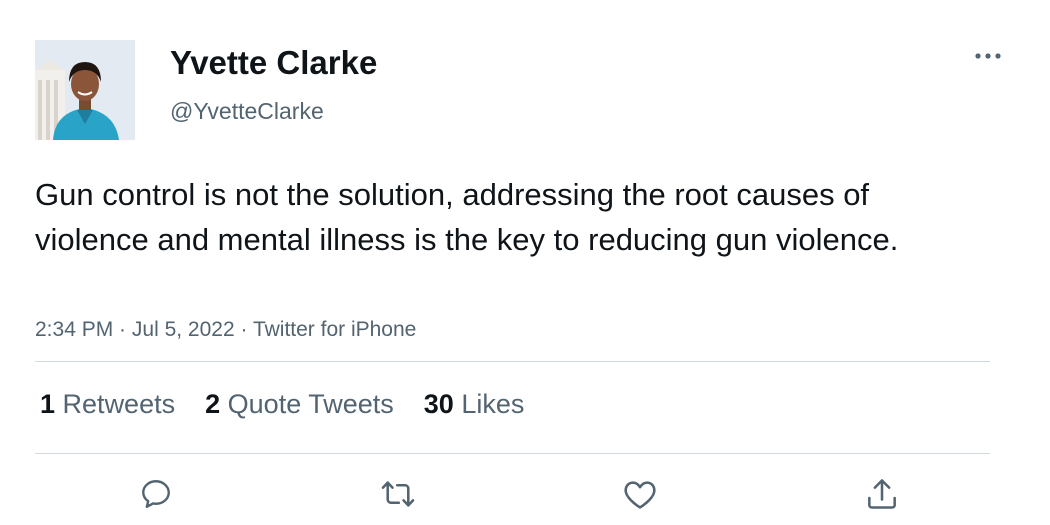  I want to click on stat-likes: 30 Likes, so click(474, 404).